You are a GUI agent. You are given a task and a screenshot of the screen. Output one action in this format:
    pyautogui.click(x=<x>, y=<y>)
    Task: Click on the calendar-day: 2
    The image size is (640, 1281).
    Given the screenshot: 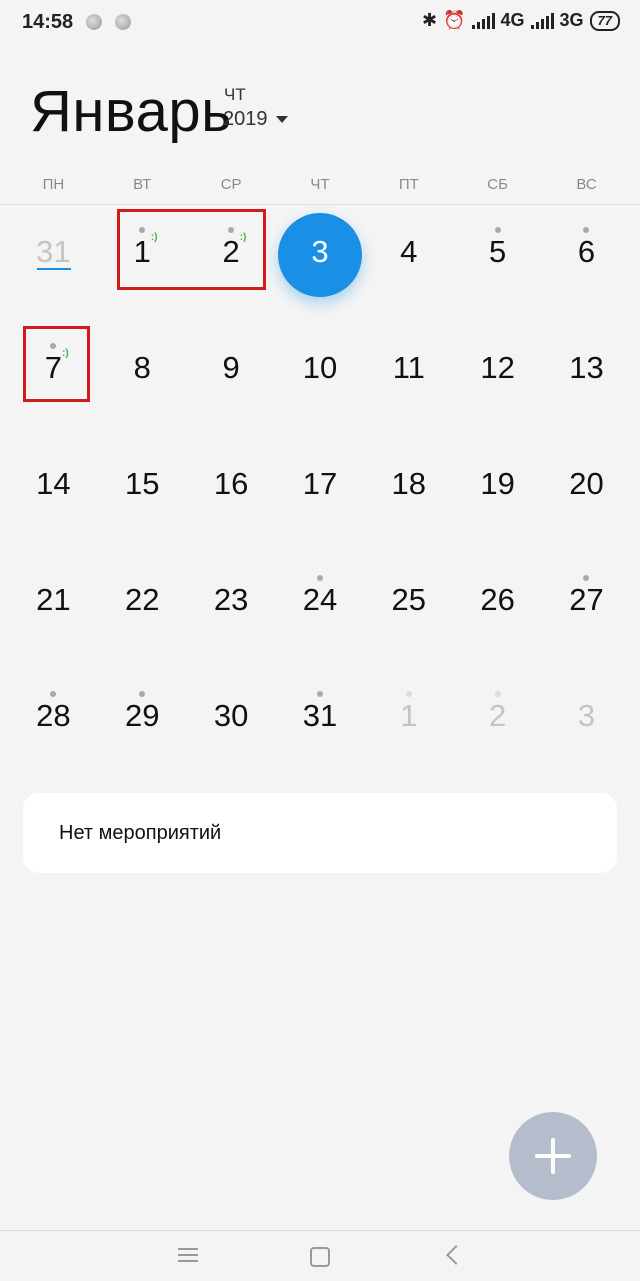 What is the action you would take?
    pyautogui.click(x=497, y=717)
    